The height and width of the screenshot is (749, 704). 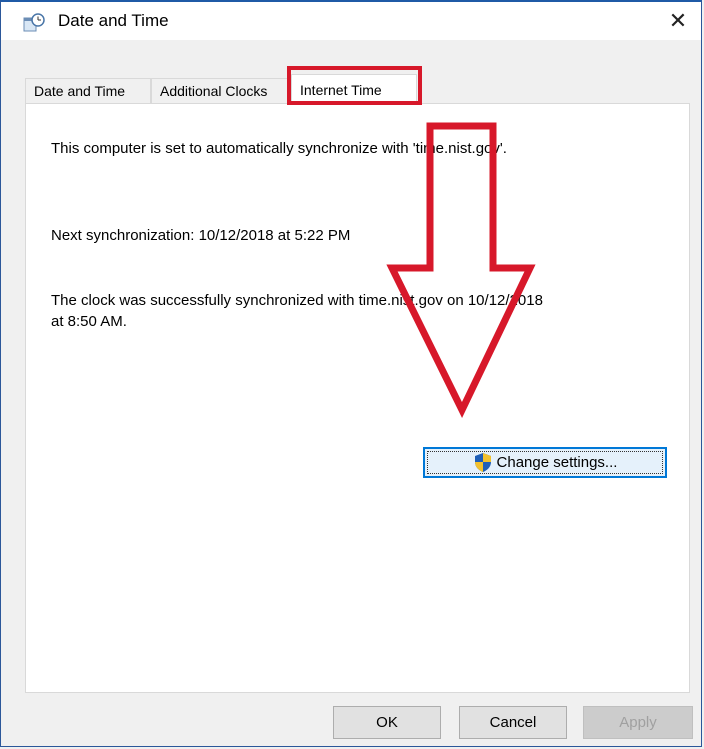 I want to click on window-title: Date and Time, so click(x=113, y=20).